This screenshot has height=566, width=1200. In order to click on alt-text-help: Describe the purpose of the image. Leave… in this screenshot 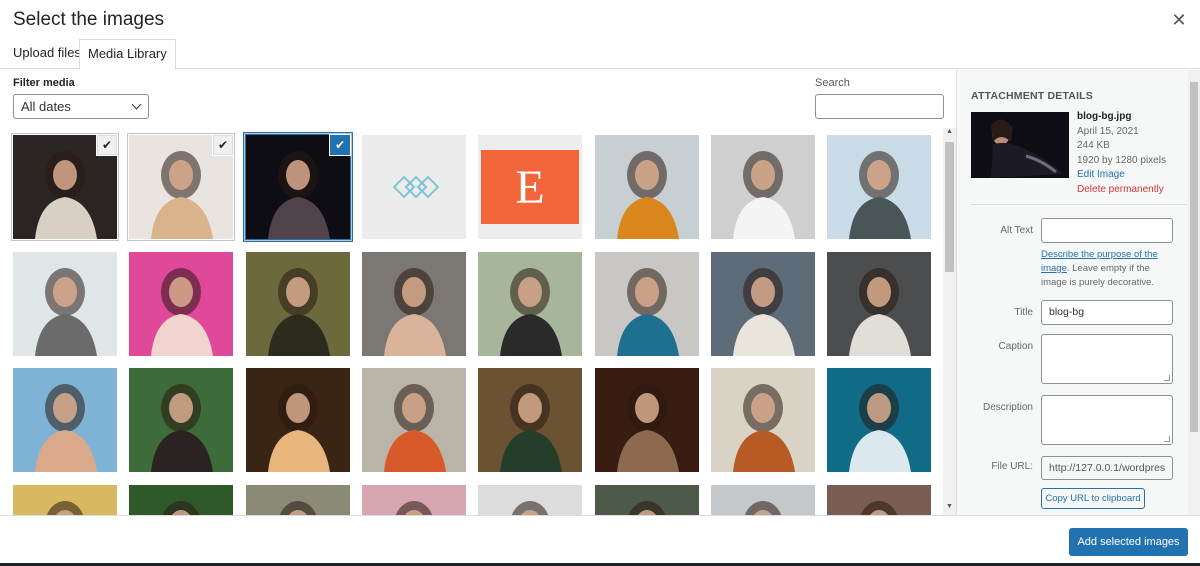, I will do `click(1108, 269)`.